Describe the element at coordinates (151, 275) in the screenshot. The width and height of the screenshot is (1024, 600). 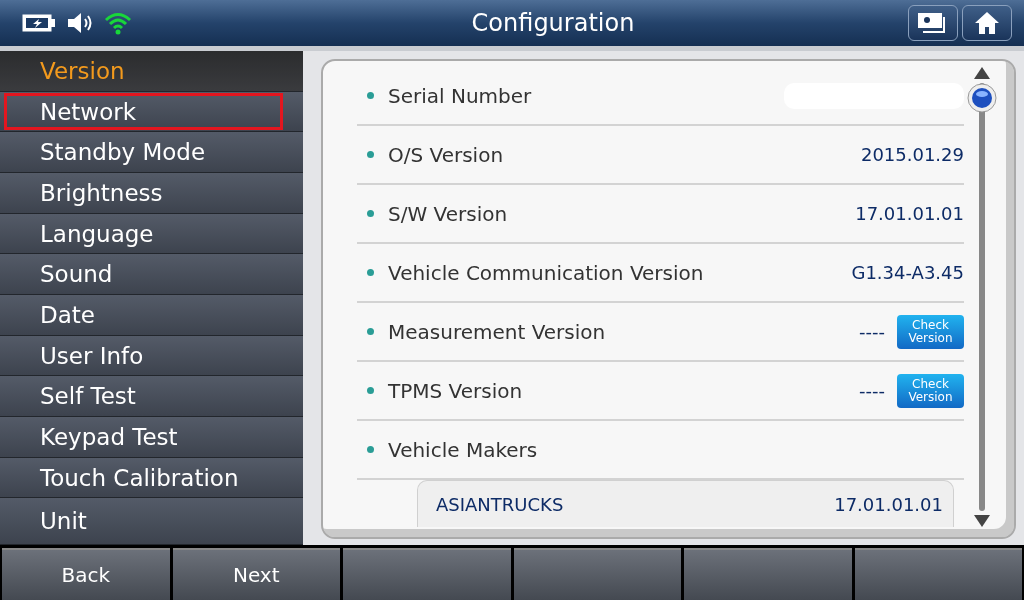
I see `sidebar-item: Sound` at that location.